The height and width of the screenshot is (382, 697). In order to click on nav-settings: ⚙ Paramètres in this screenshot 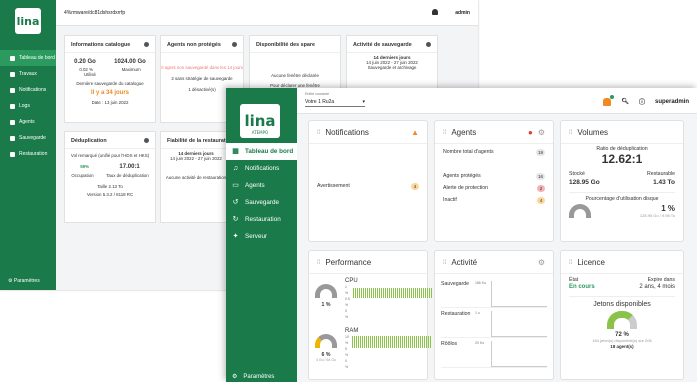, I will do `click(253, 377)`.